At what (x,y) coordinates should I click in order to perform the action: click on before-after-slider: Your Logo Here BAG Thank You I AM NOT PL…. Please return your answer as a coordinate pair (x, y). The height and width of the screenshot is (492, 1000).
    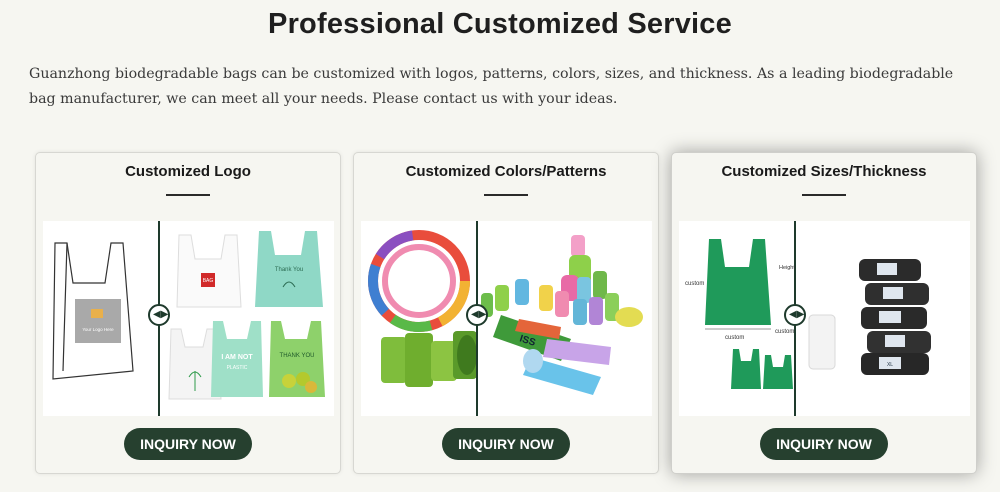
    Looking at the image, I should click on (188, 318).